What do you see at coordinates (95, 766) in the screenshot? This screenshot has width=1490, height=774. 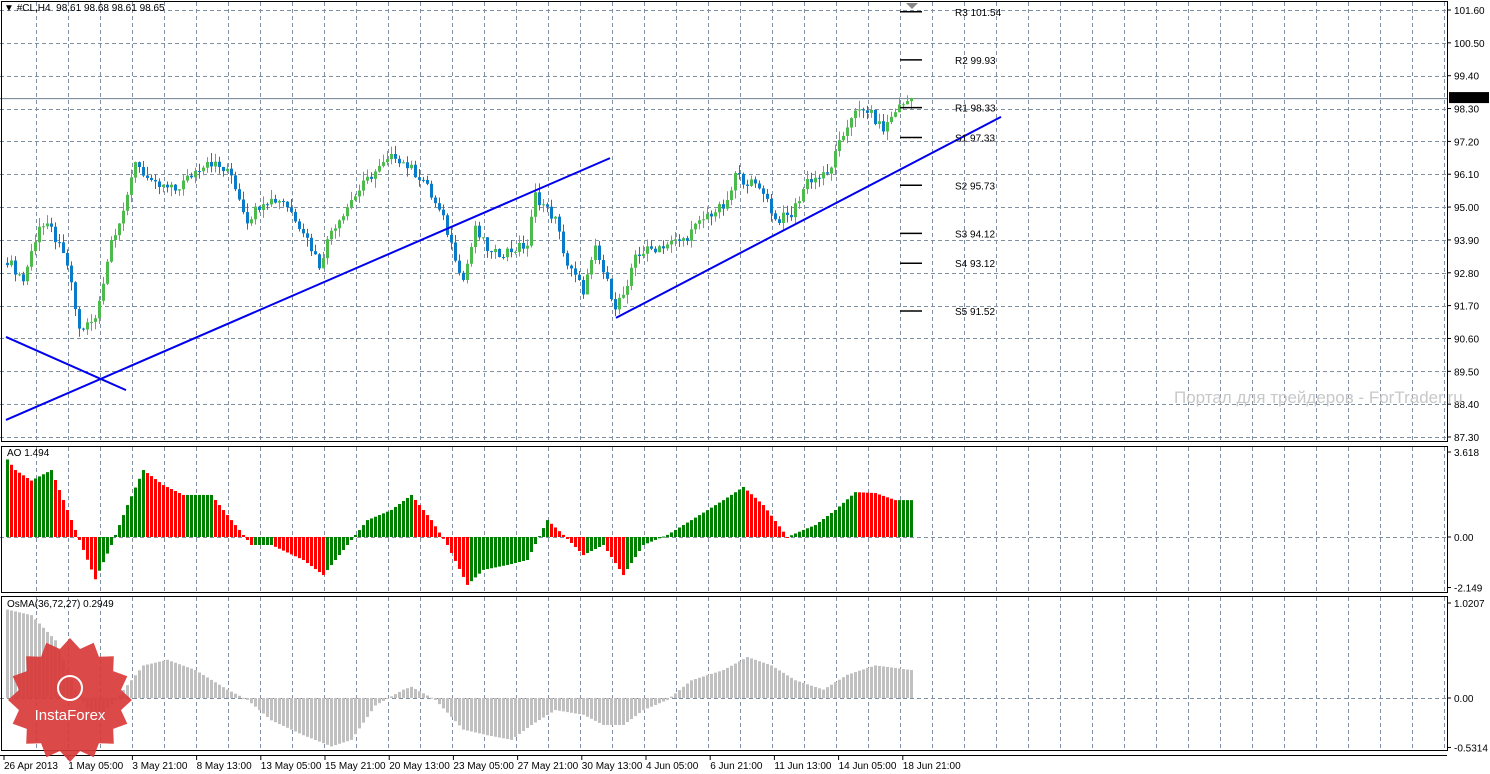 I see `x-tick-label: 1 May 05:00` at bounding box center [95, 766].